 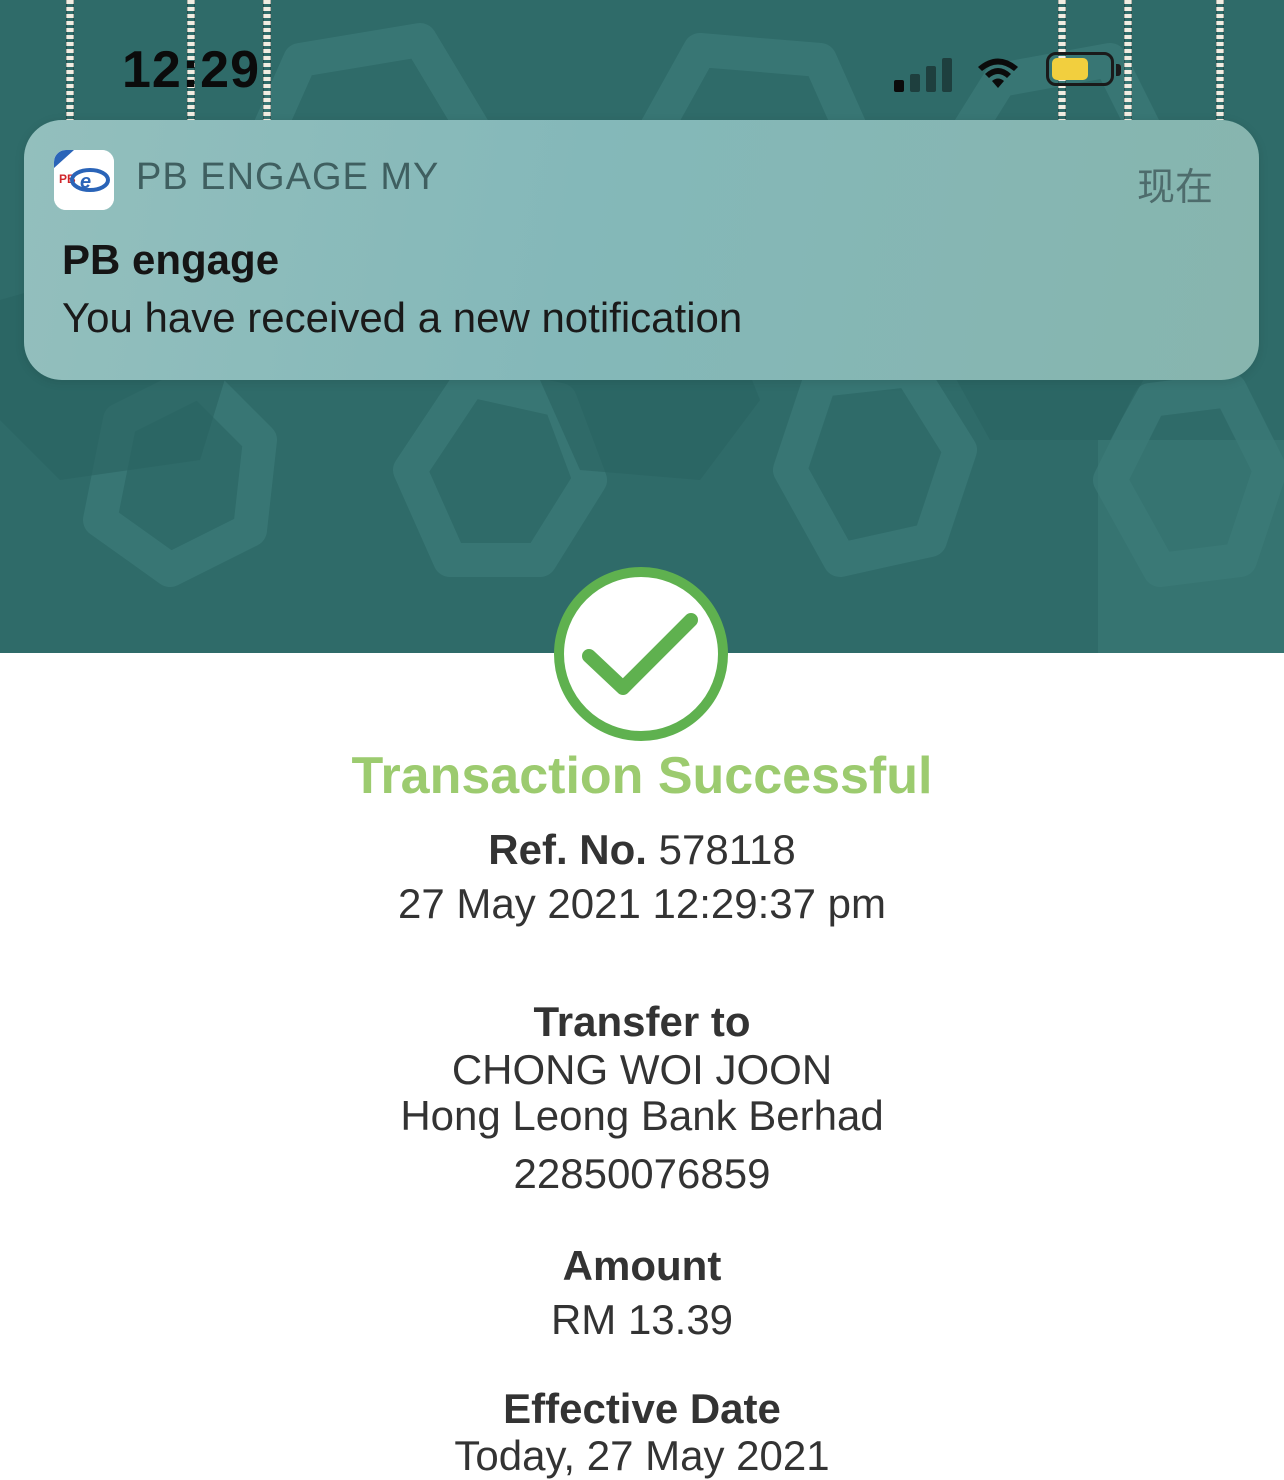 What do you see at coordinates (288, 177) in the screenshot?
I see `notification-app-name: PB ENGAGE MY` at bounding box center [288, 177].